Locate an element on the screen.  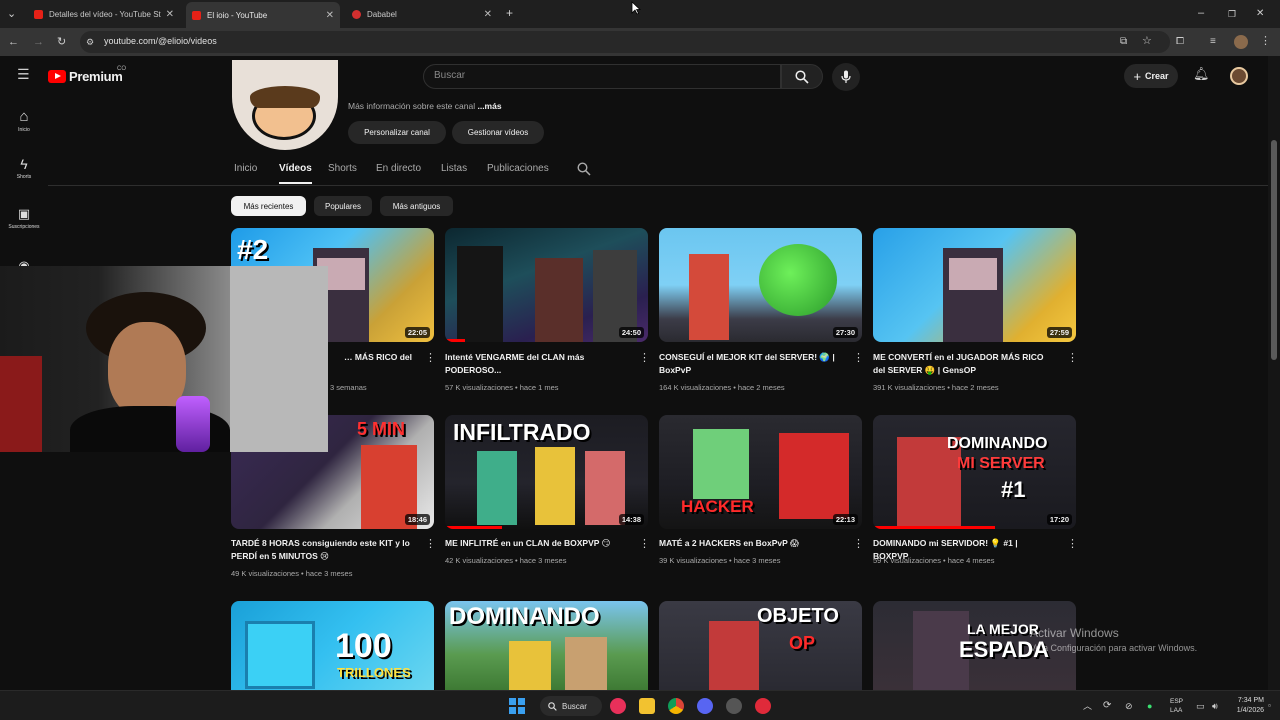
close-window-icon: ✕ is located at coordinates (1260, 14).